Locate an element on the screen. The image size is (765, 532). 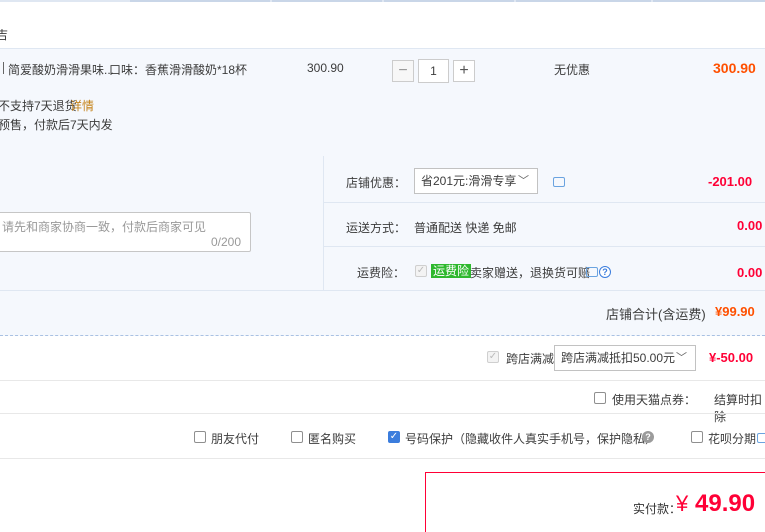
item-sku: 口味：香蕉滑滑酸奶*18杯 is located at coordinates (178, 70).